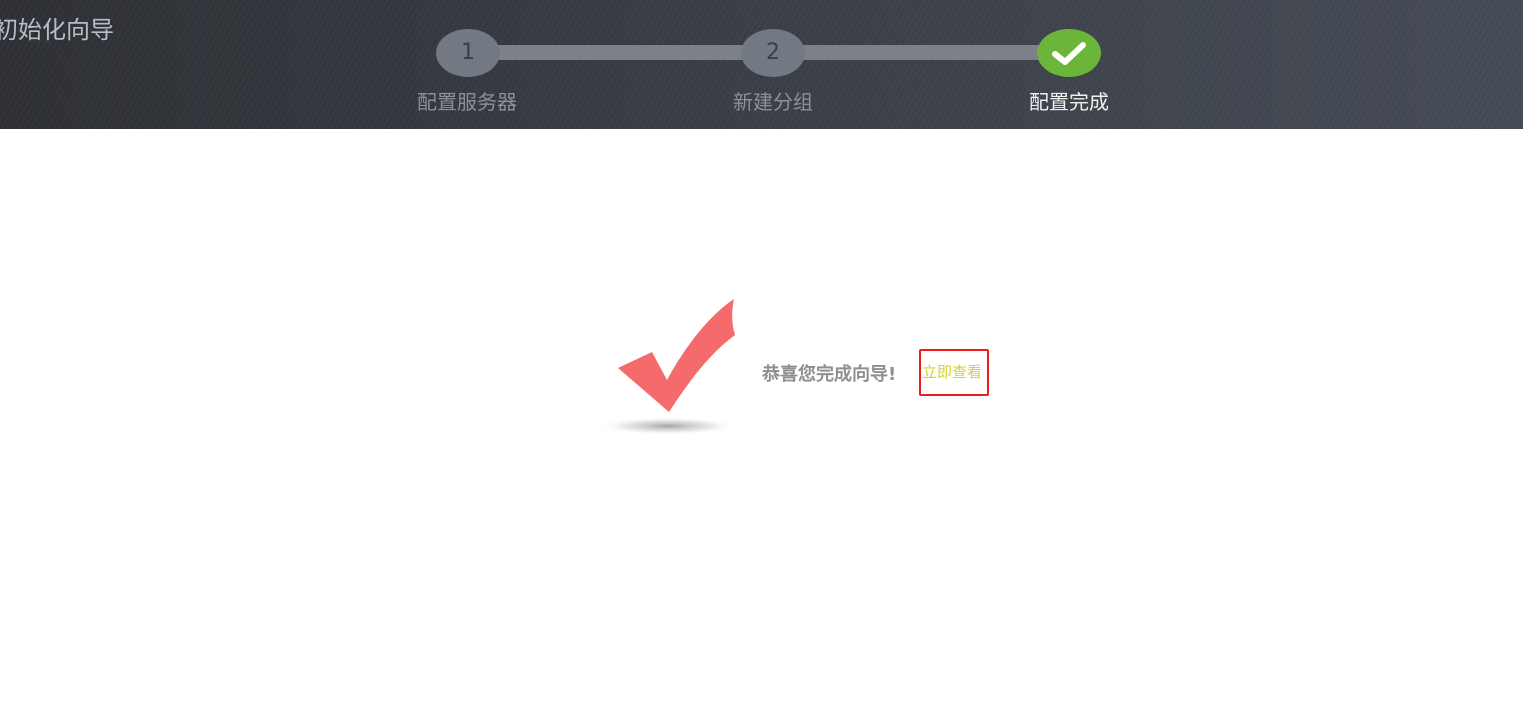 The height and width of the screenshot is (722, 1523). Describe the element at coordinates (1069, 102) in the screenshot. I see `step-3-label: 配置完成` at that location.